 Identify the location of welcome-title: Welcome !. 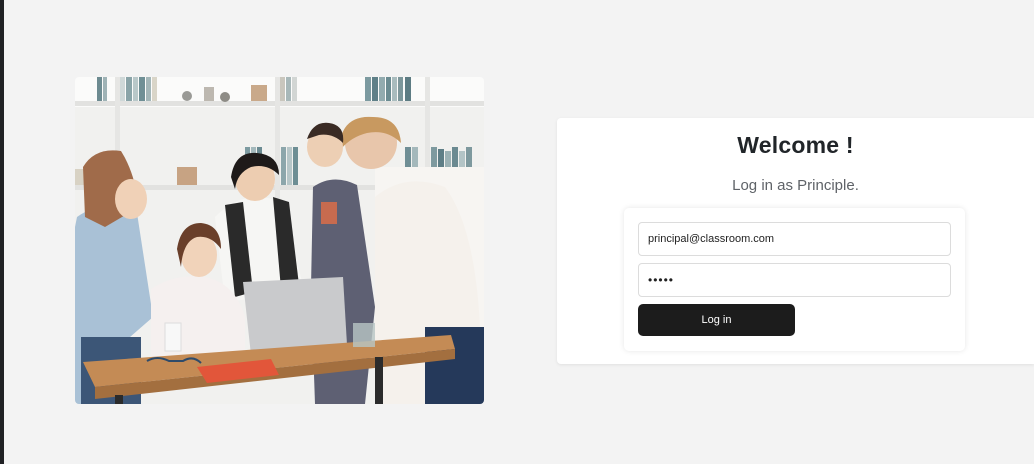
(795, 145).